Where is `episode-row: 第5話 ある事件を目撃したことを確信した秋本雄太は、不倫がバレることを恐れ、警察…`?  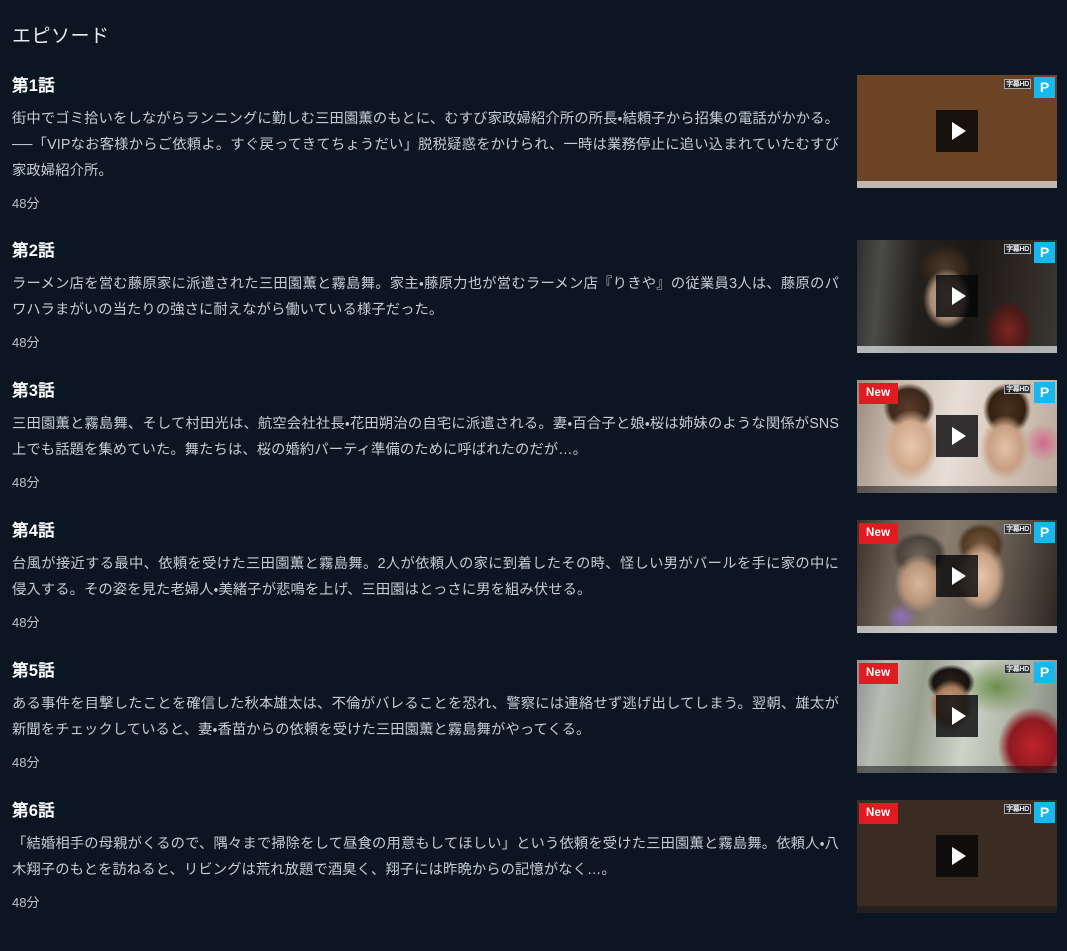 episode-row: 第5話 ある事件を目撃したことを確信した秋本雄太は、不倫がバレることを恐れ、警察… is located at coordinates (534, 728).